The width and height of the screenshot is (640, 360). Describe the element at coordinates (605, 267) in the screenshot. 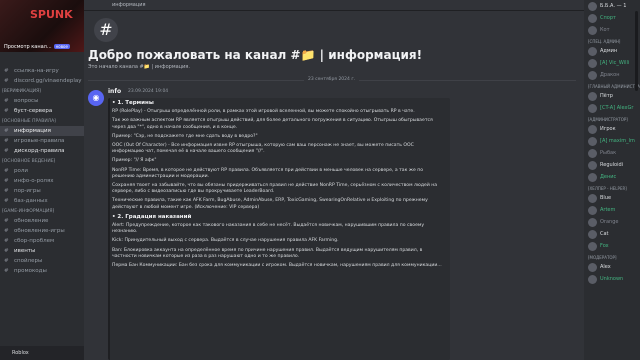

I see `member-name: Alex` at that location.